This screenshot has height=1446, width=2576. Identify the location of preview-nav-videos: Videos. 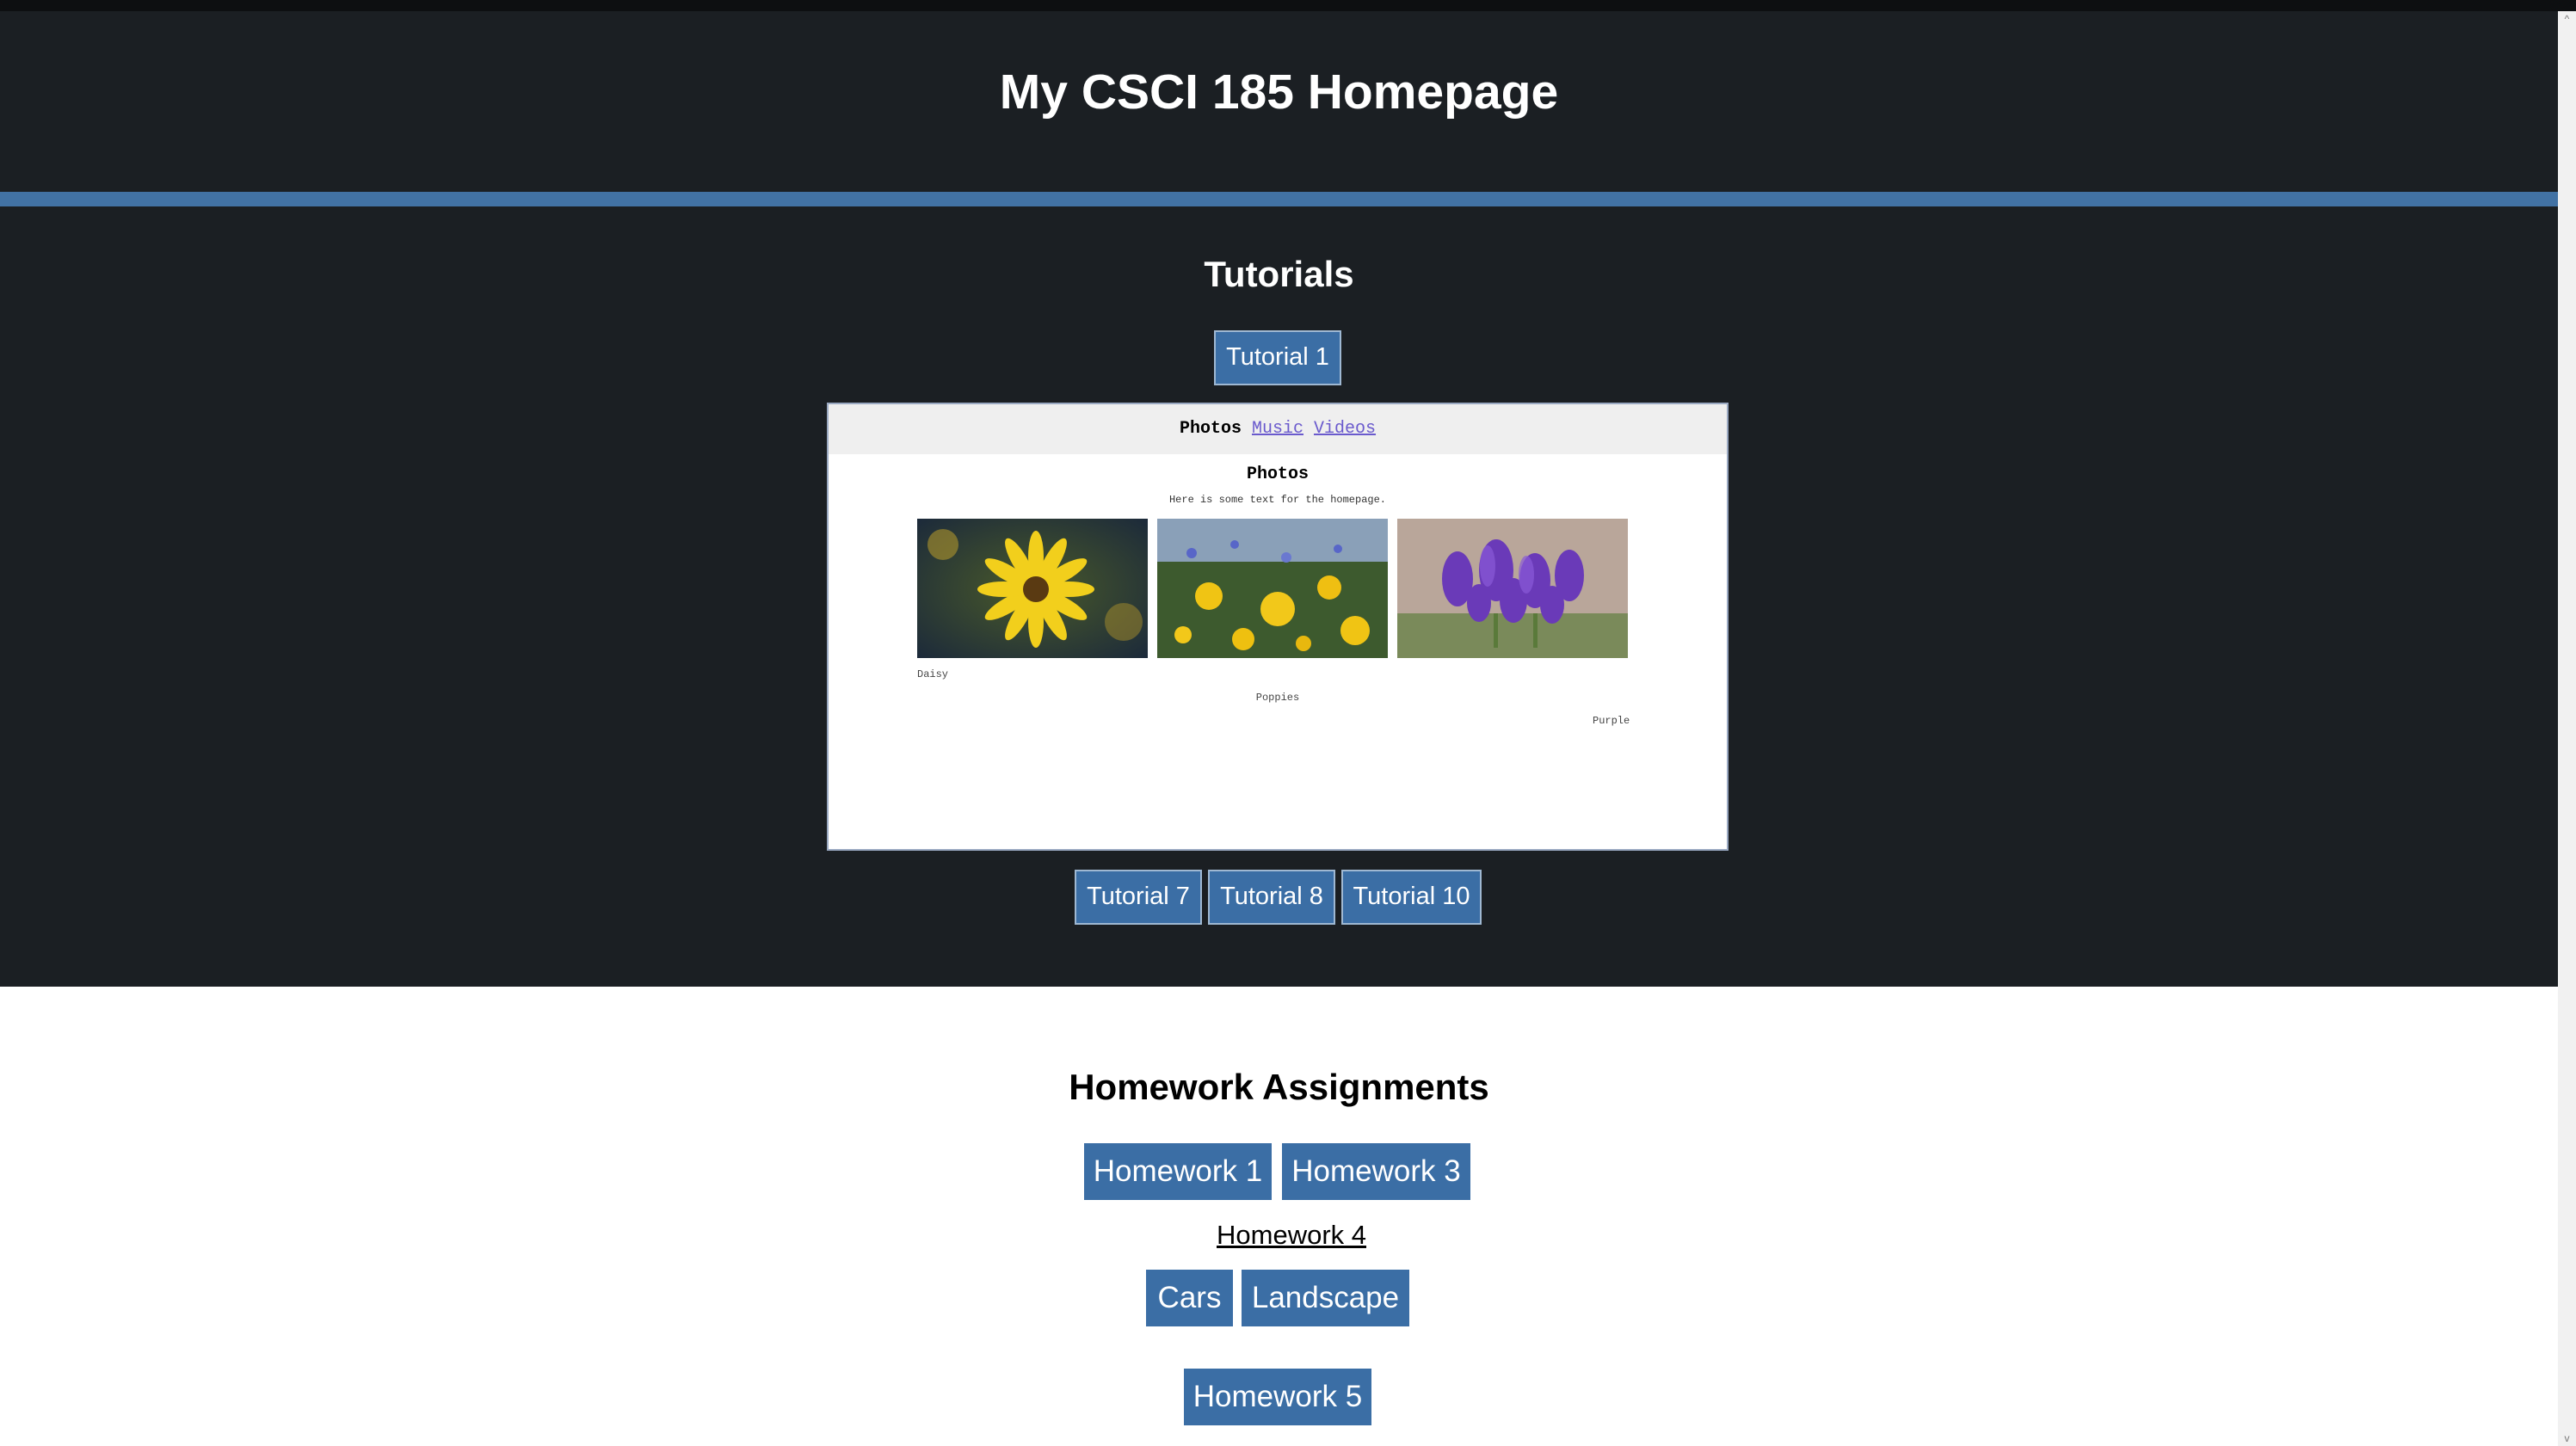
(1345, 429).